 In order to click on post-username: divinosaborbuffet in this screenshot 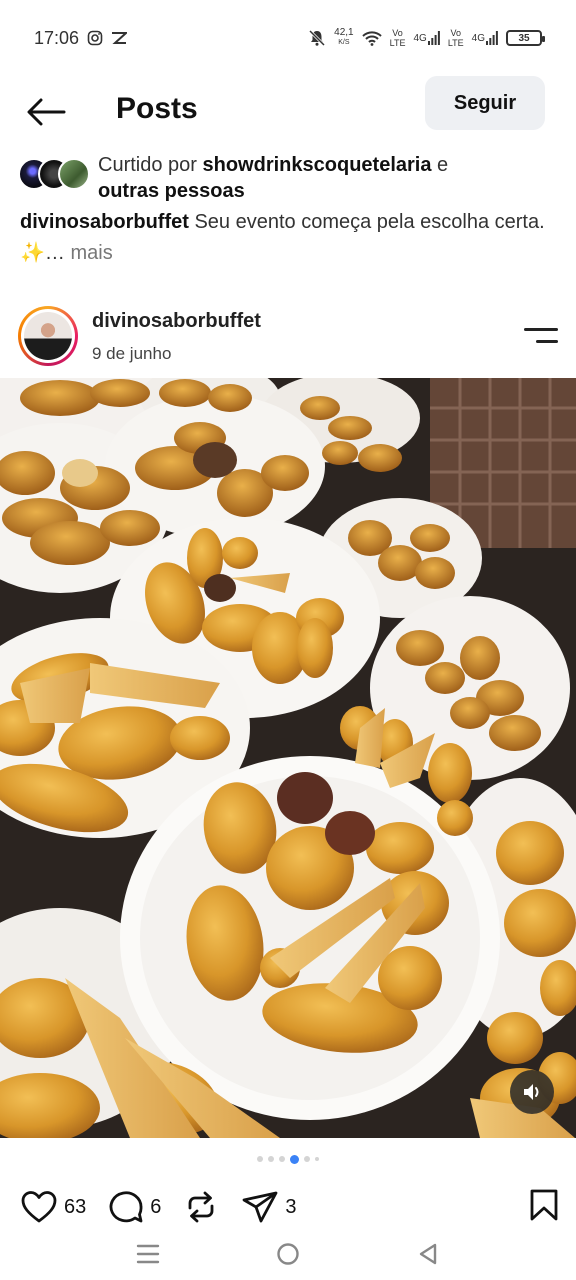, I will do `click(176, 321)`.